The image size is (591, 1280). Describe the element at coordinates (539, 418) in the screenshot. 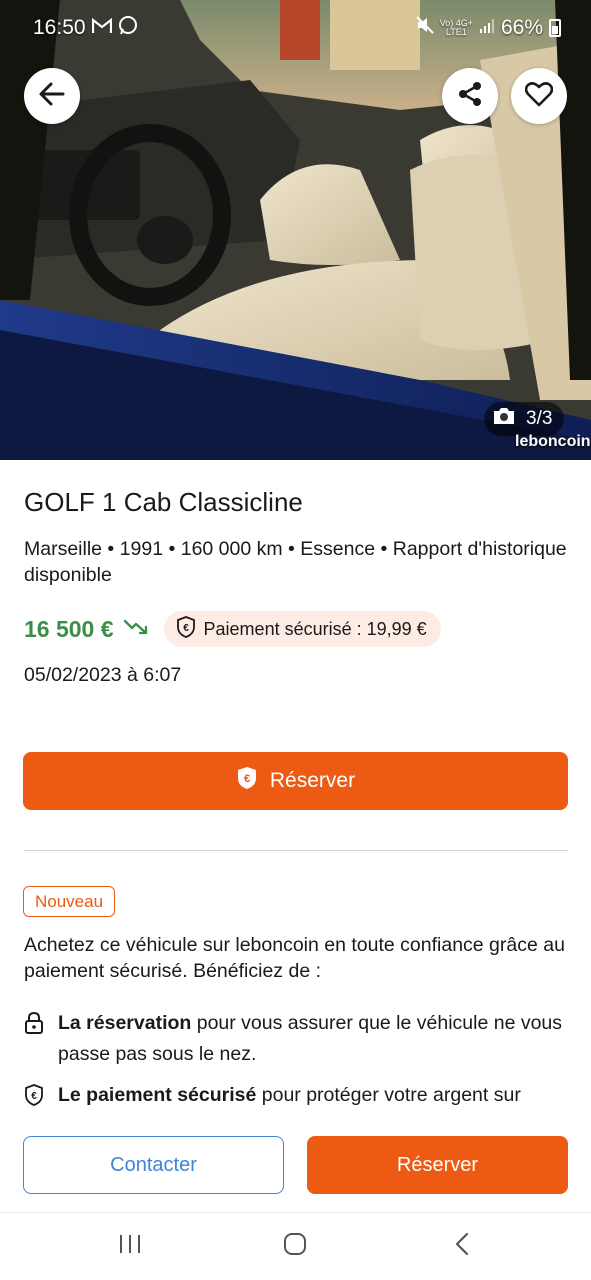

I see `photo-counter-text: 3/3` at that location.